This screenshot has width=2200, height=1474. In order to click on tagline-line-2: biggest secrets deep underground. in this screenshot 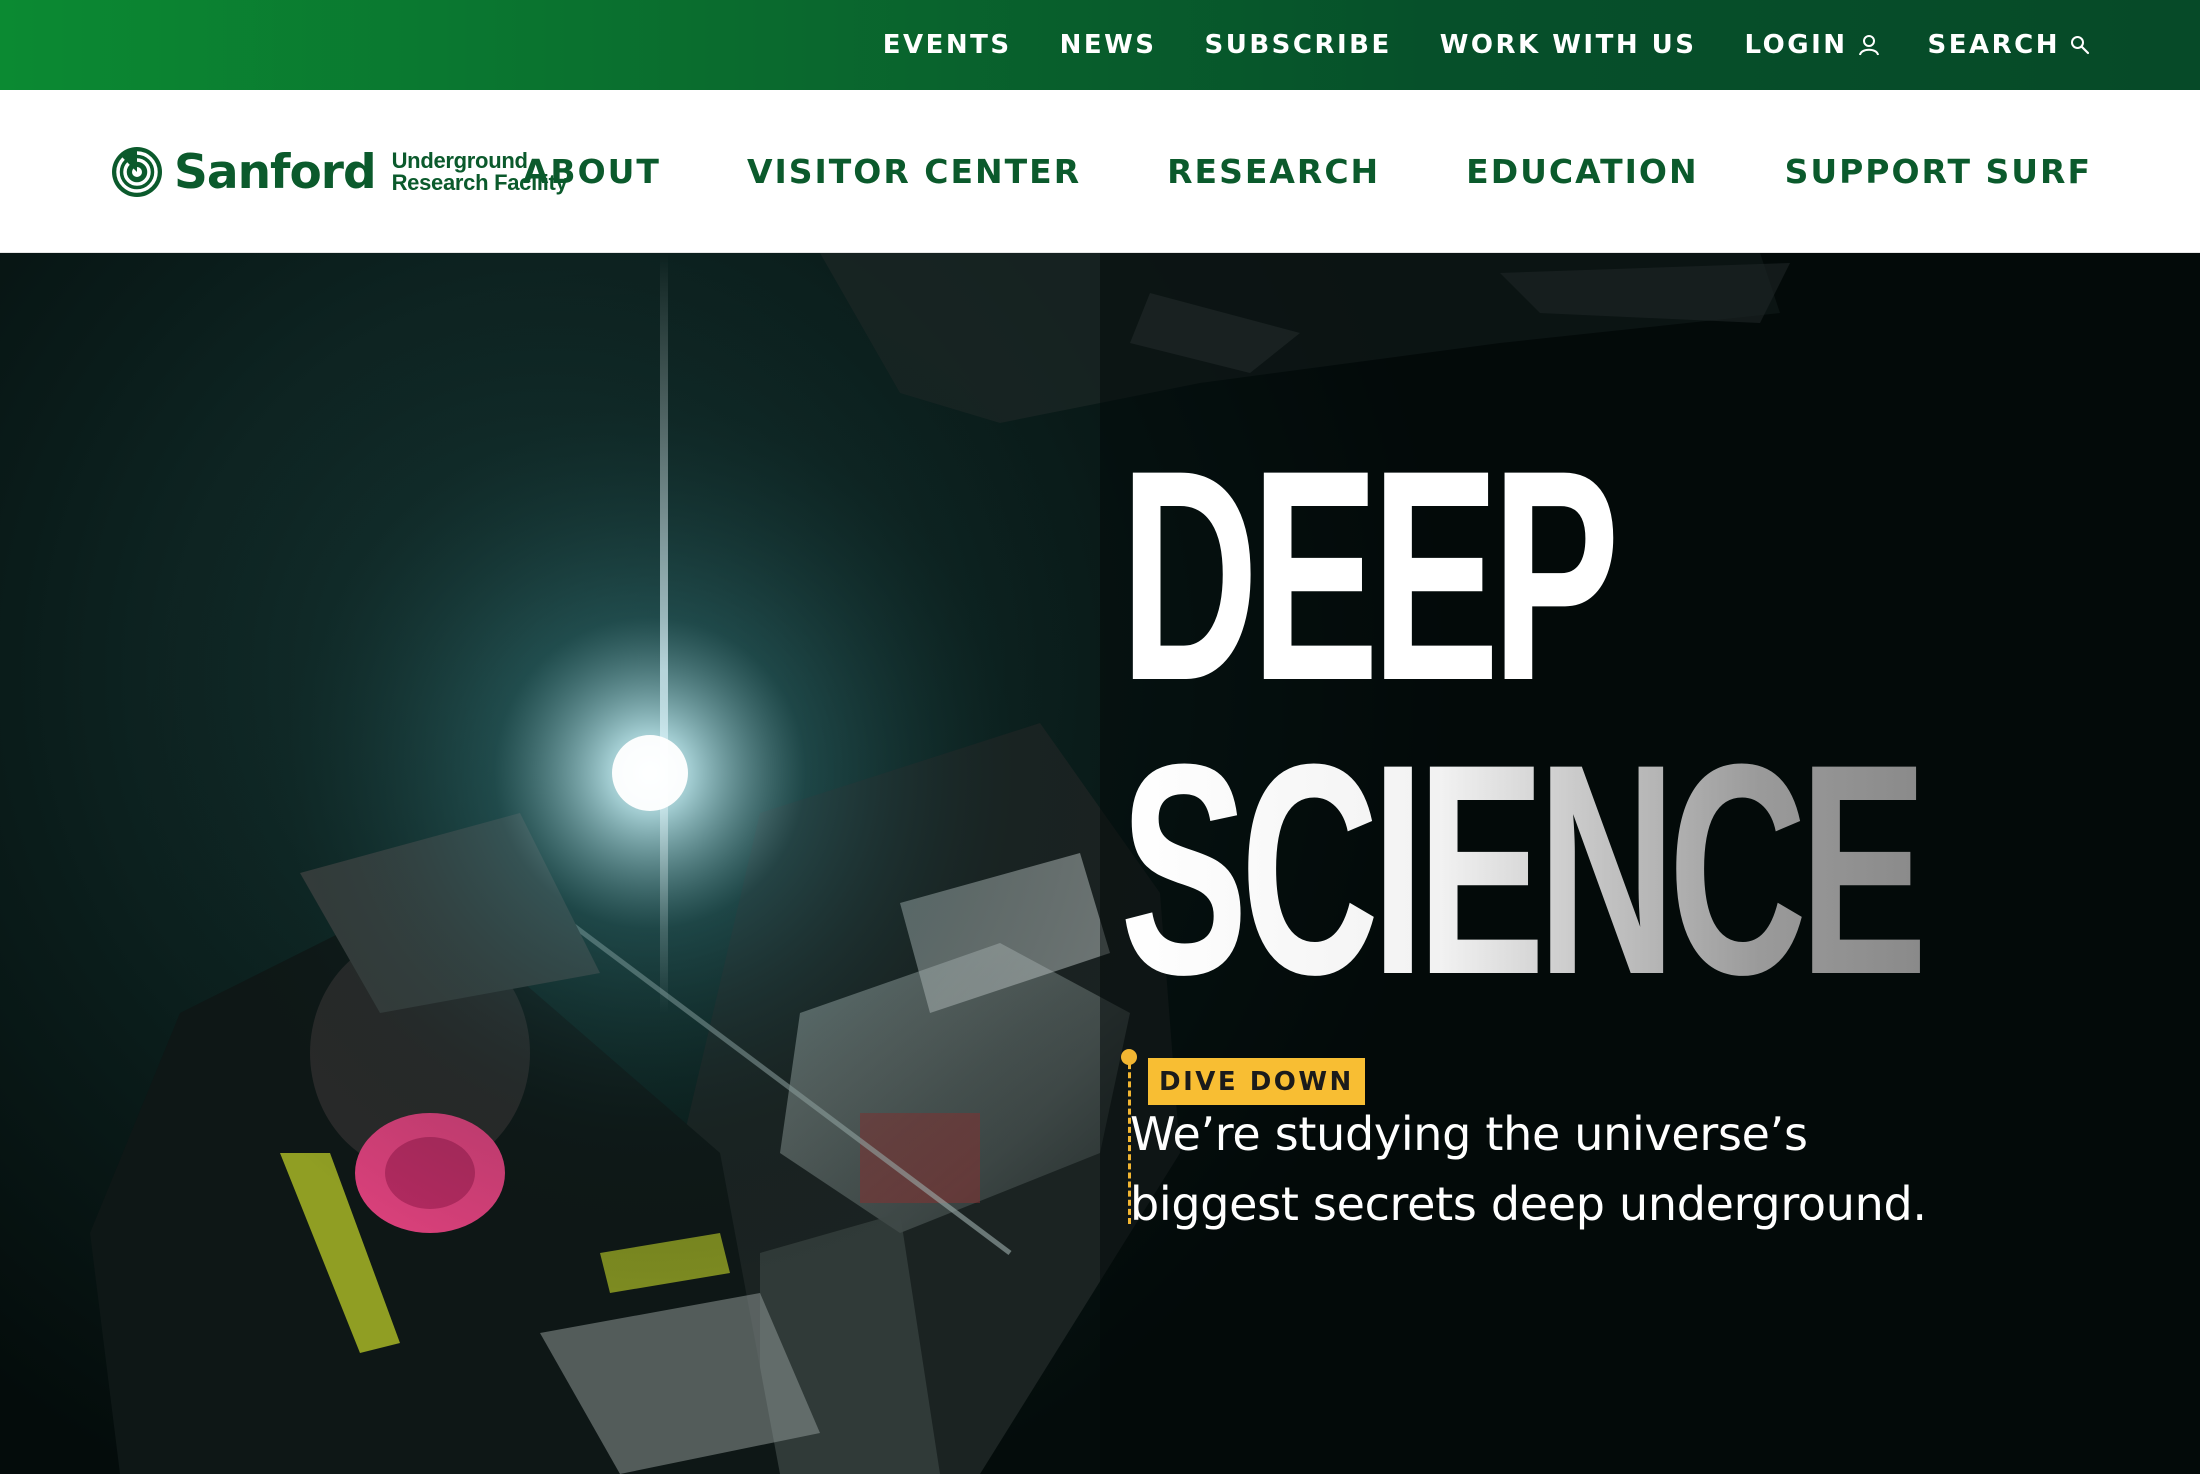, I will do `click(1528, 1204)`.